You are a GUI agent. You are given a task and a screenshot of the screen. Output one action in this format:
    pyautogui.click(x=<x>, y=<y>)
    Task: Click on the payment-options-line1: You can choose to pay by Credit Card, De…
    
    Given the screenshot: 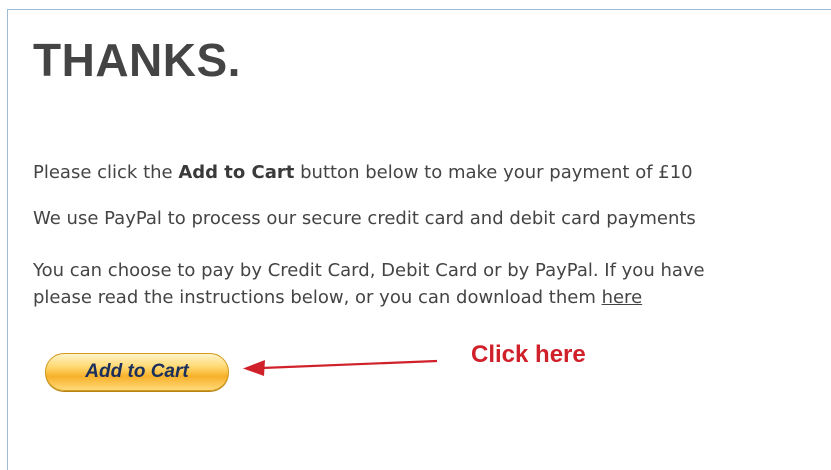 What is the action you would take?
    pyautogui.click(x=369, y=270)
    